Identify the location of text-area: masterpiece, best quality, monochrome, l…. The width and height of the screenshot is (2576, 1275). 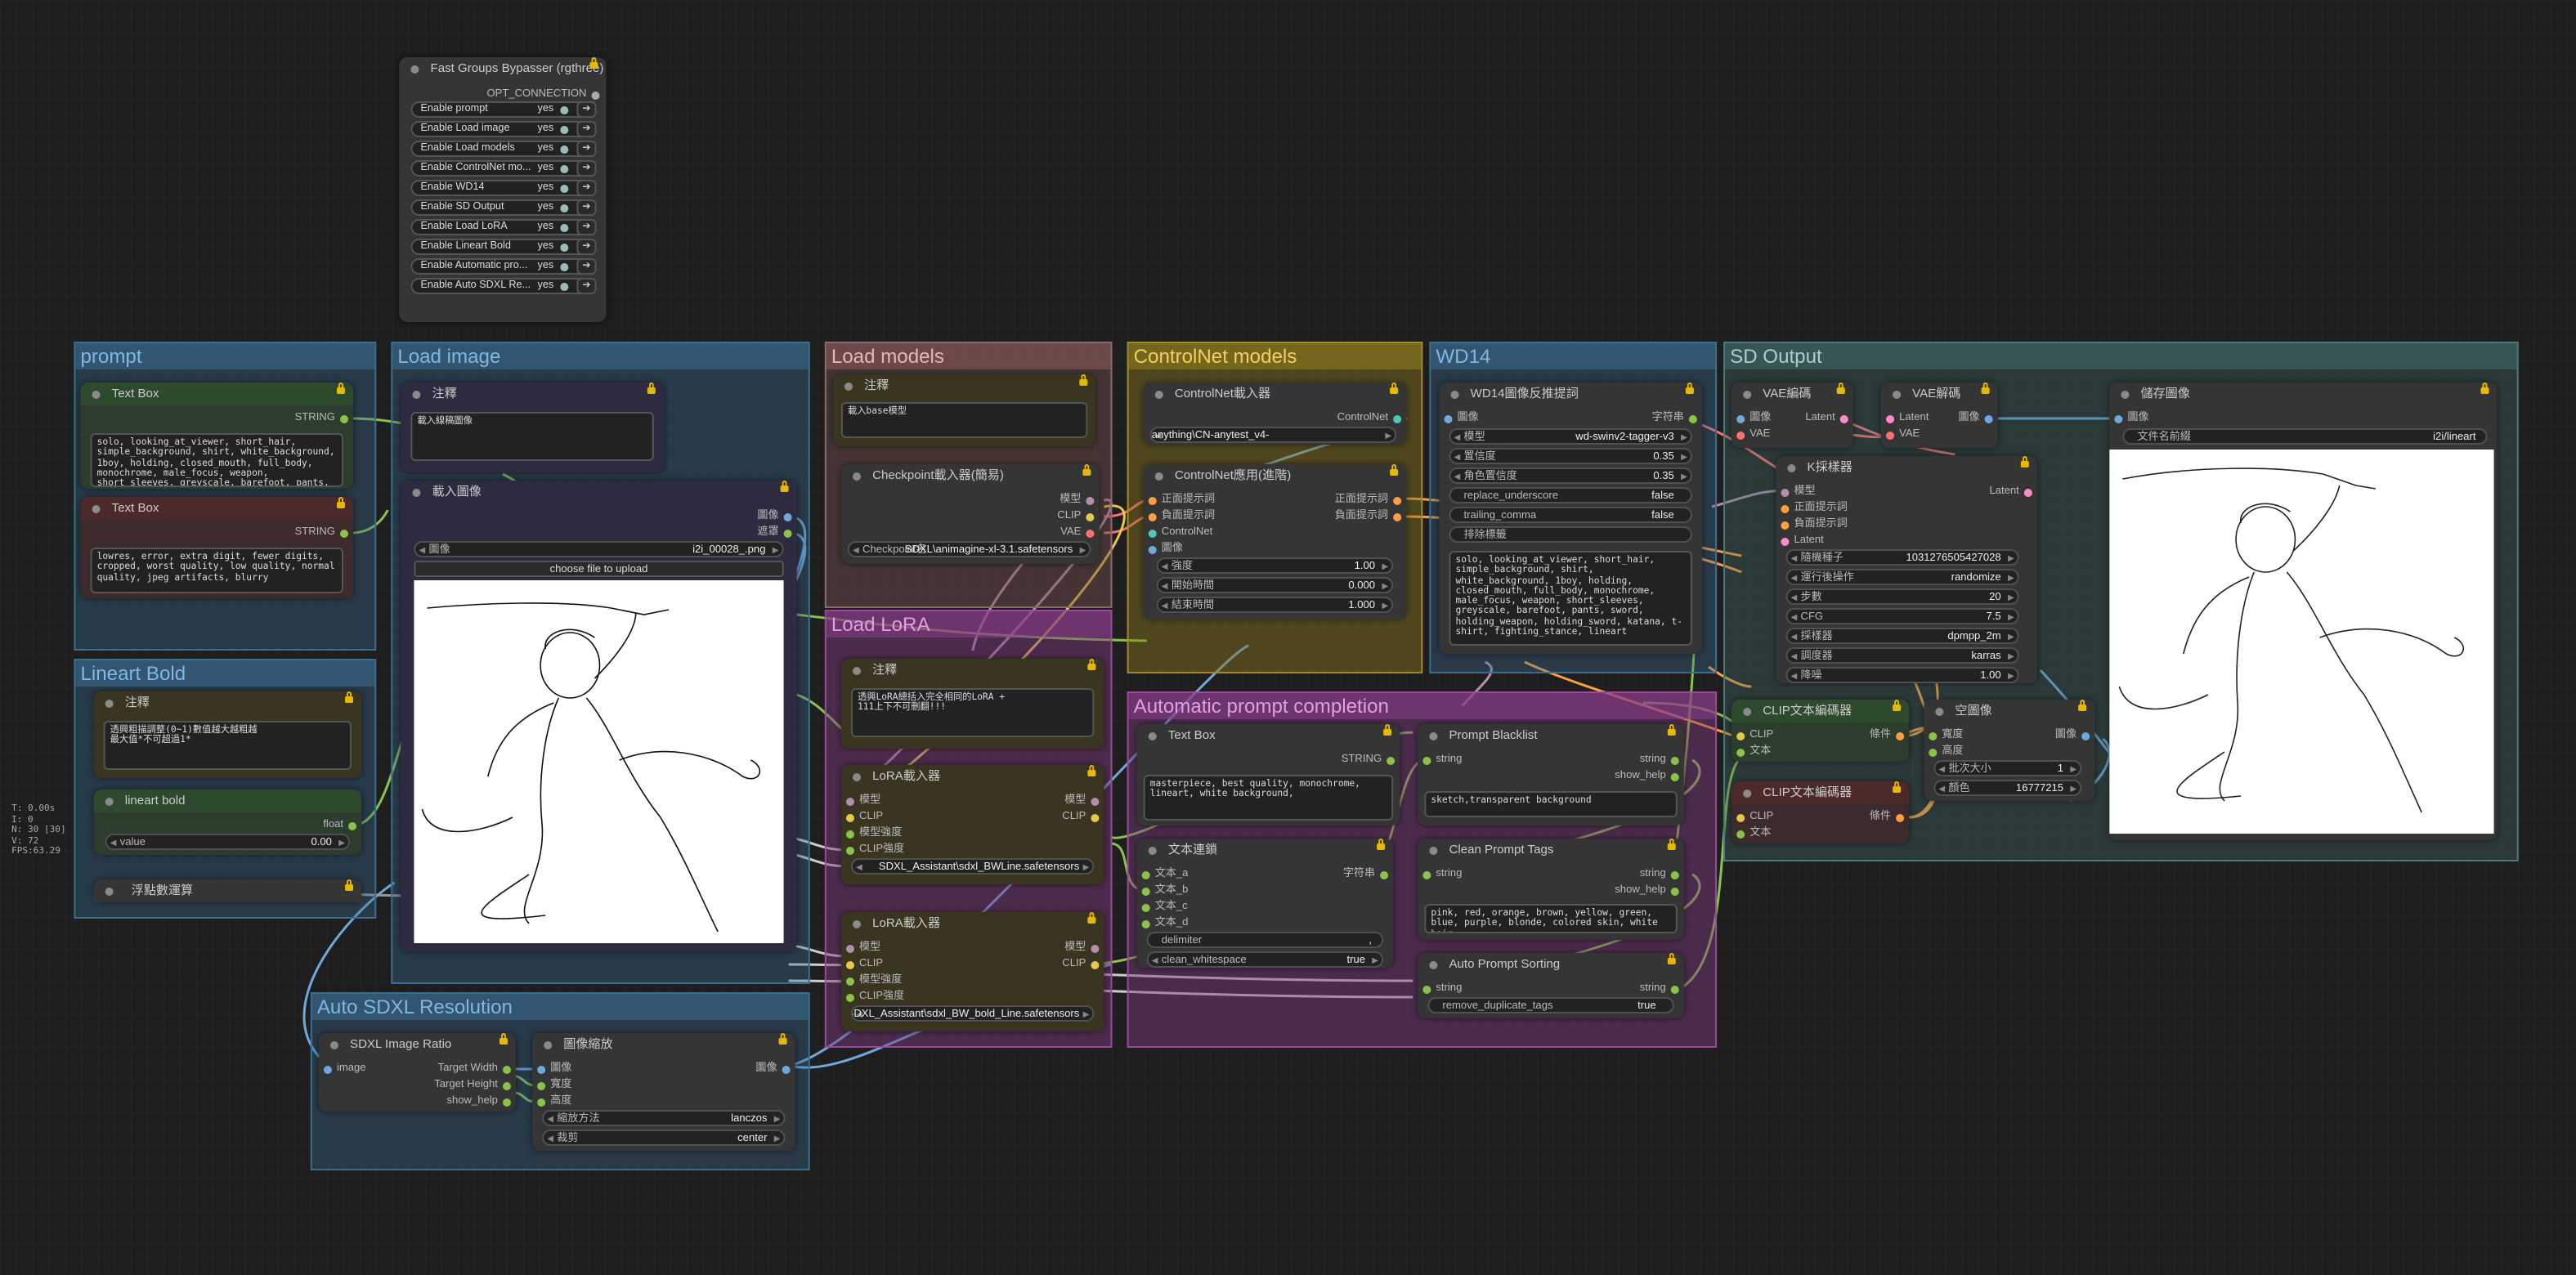
(1268, 798).